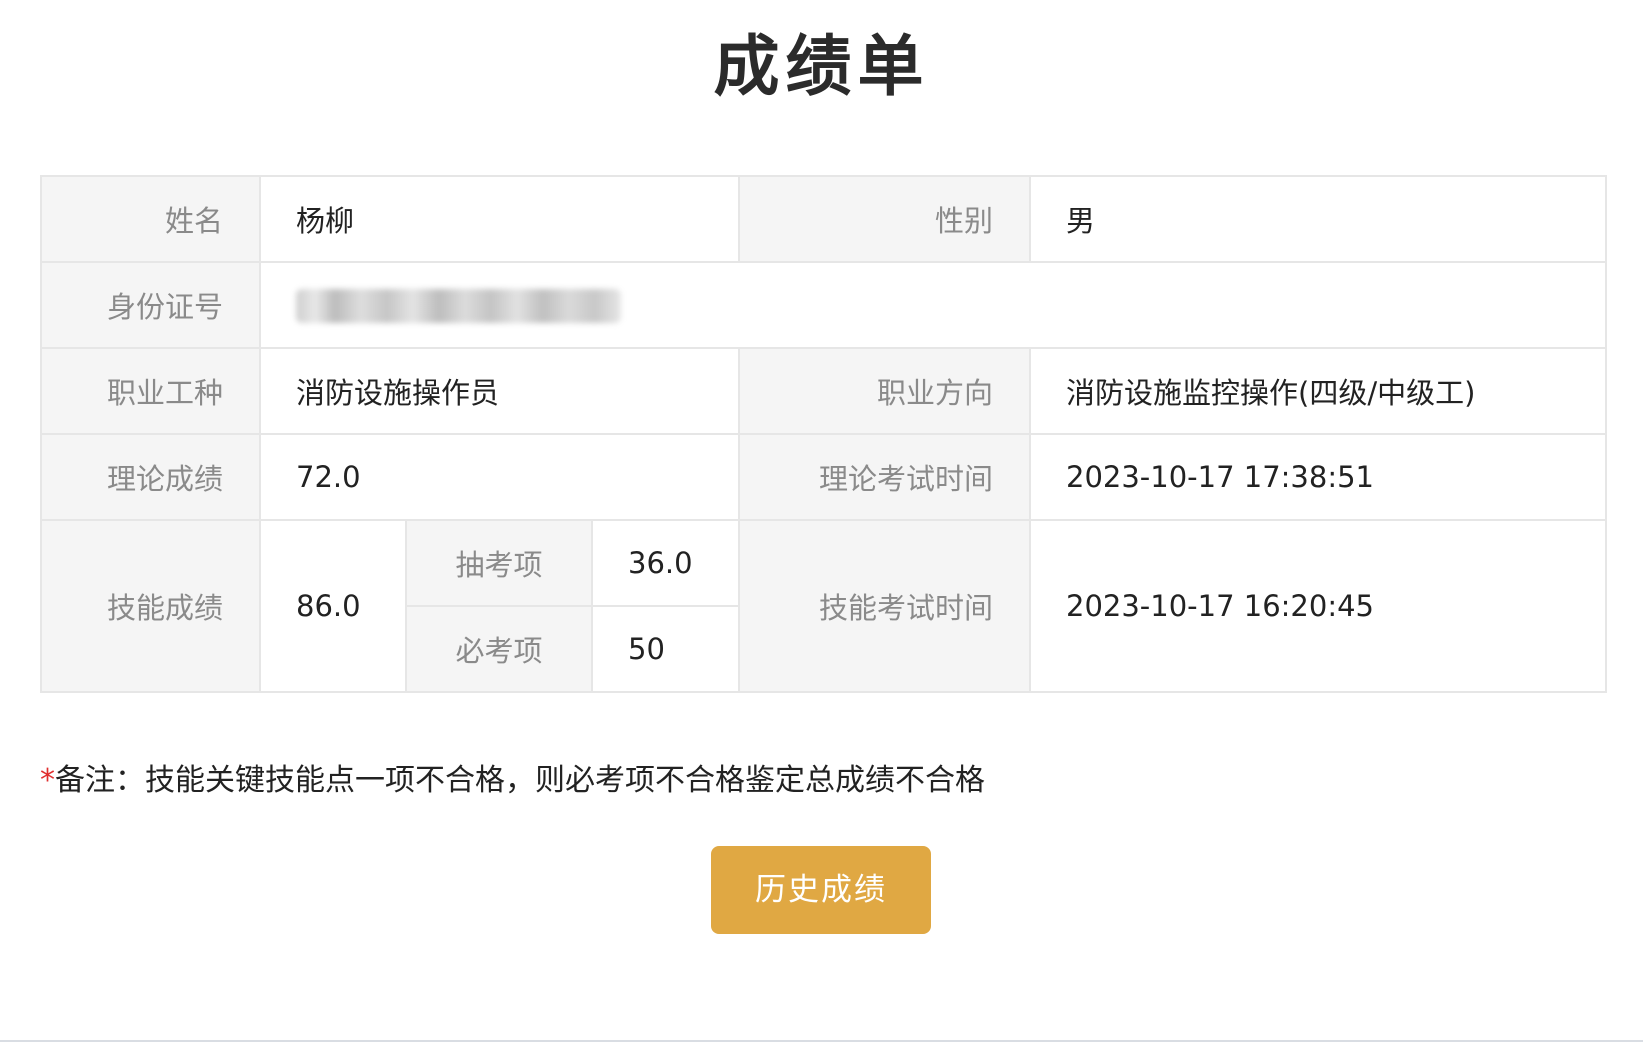 This screenshot has height=1046, width=1643. I want to click on table-row: 职业工种 消防设施操作员 职业方向 消防设施监控操作(四级/中级工), so click(823, 391).